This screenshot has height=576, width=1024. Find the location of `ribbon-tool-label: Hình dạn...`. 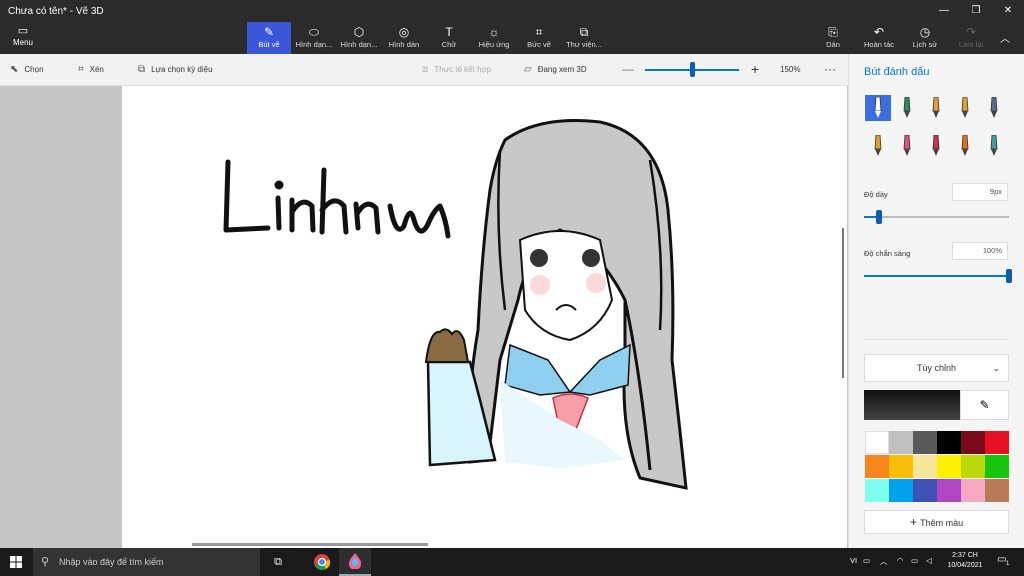

ribbon-tool-label: Hình dạn... is located at coordinates (359, 44).